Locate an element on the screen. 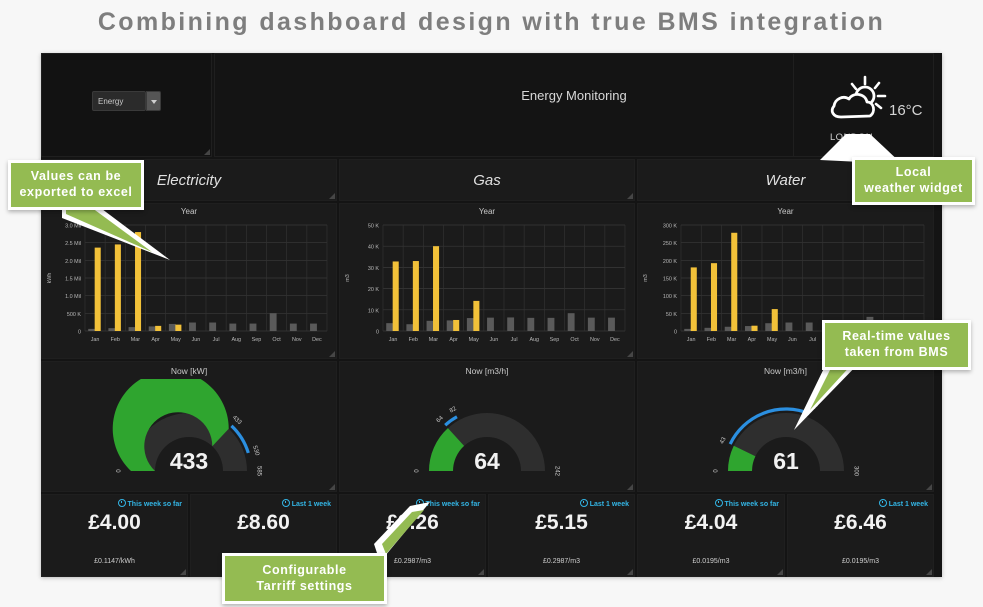 The image size is (983, 607). svg-text: 40 K is located at coordinates (373, 248).